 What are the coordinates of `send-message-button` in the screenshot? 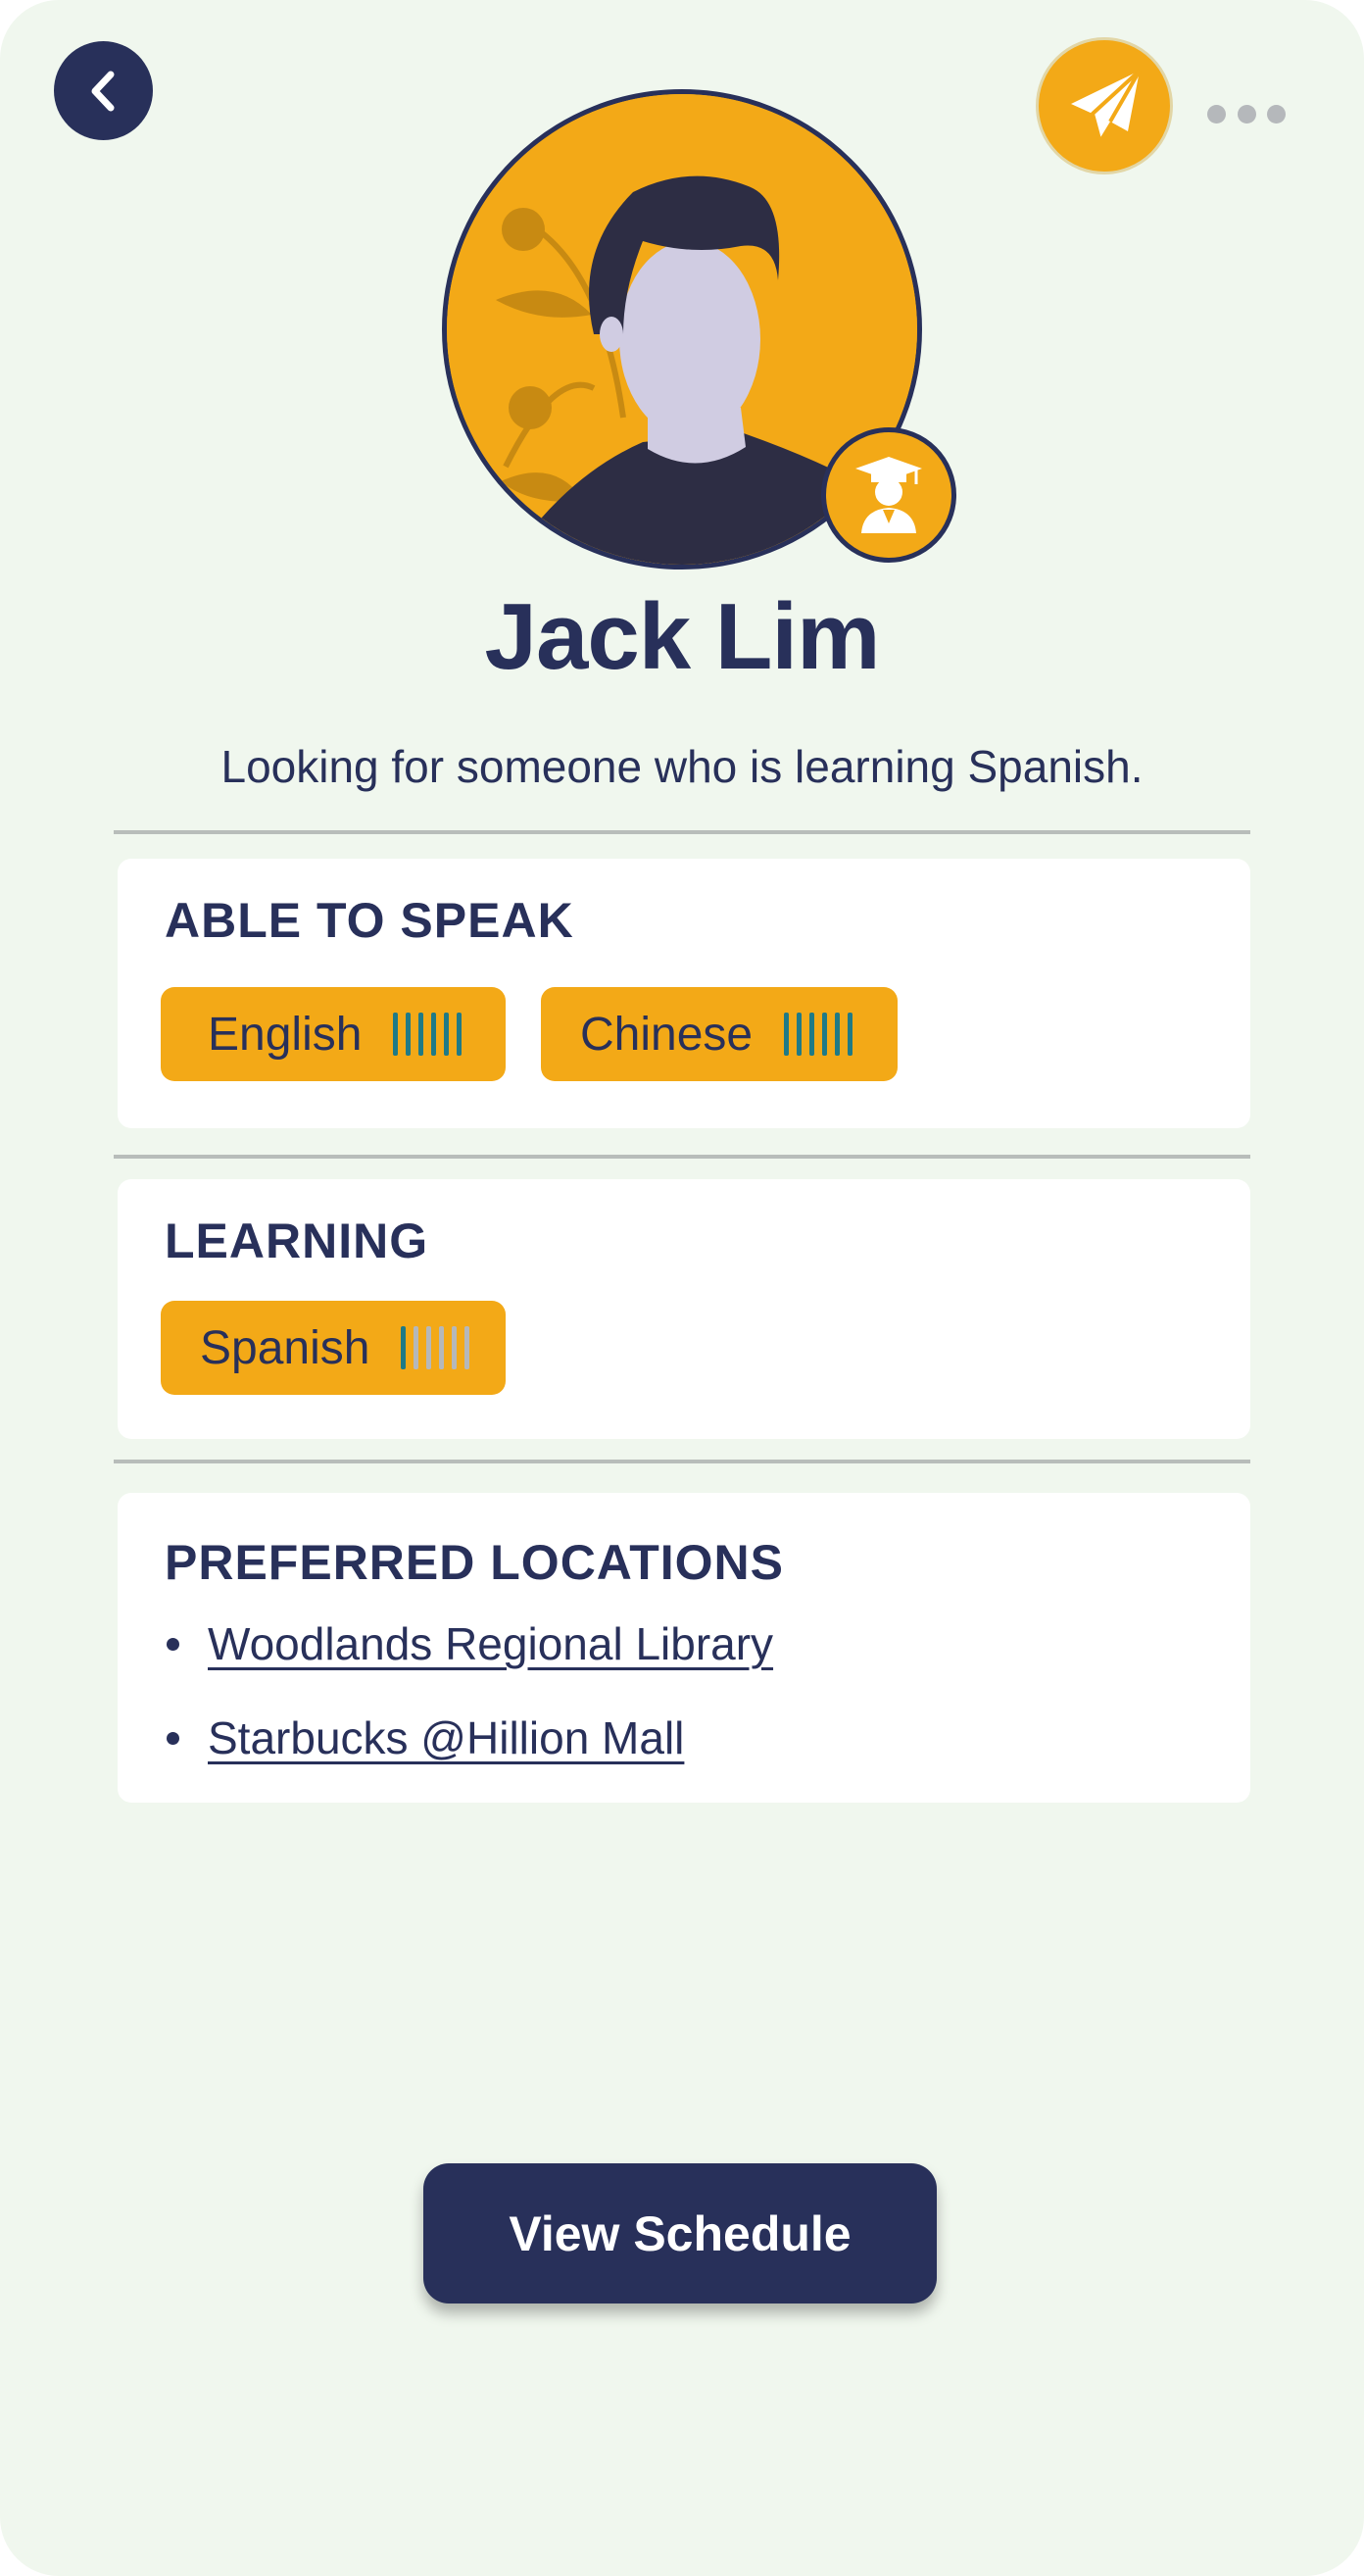 It's located at (1105, 105).